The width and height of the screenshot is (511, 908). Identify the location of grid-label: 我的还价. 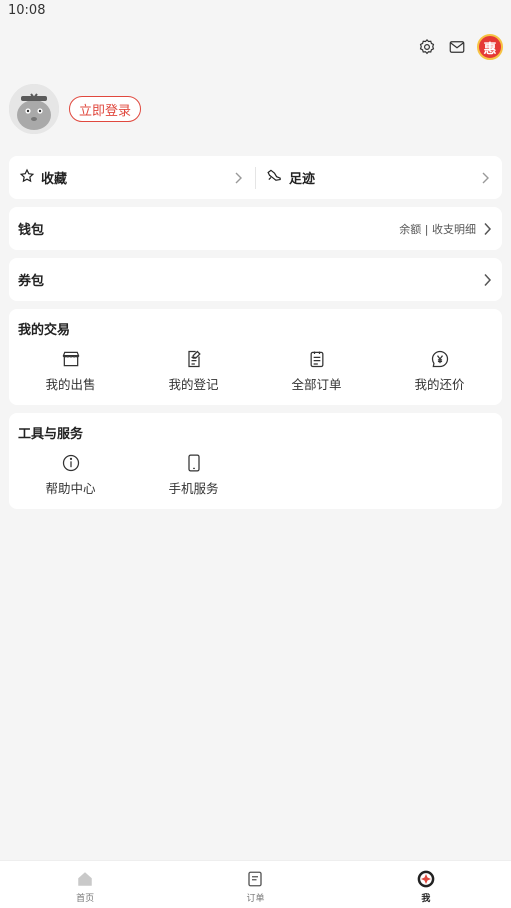
(439, 384).